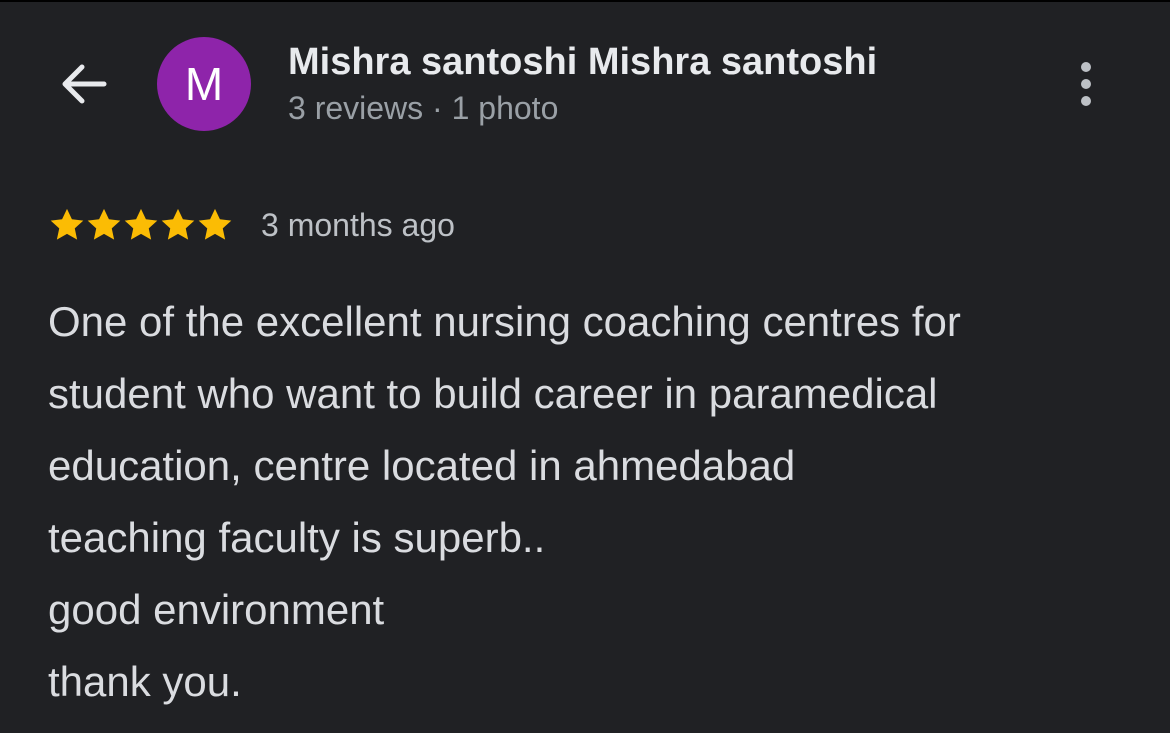  Describe the element at coordinates (422, 465) in the screenshot. I see `review-text-line: education, centre located in ahmedabad` at that location.